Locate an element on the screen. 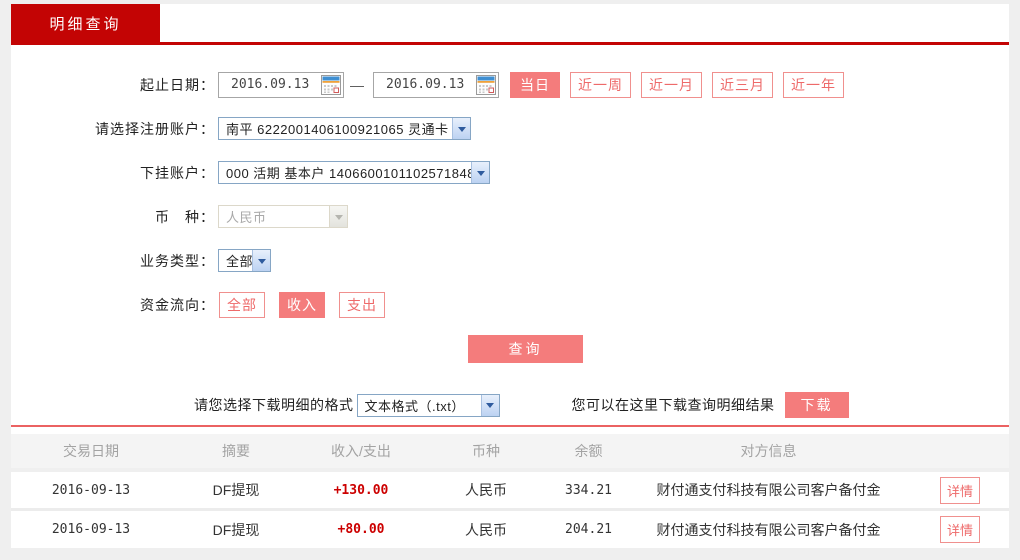 The width and height of the screenshot is (1020, 560). currency-select: 人民币 is located at coordinates (283, 216).